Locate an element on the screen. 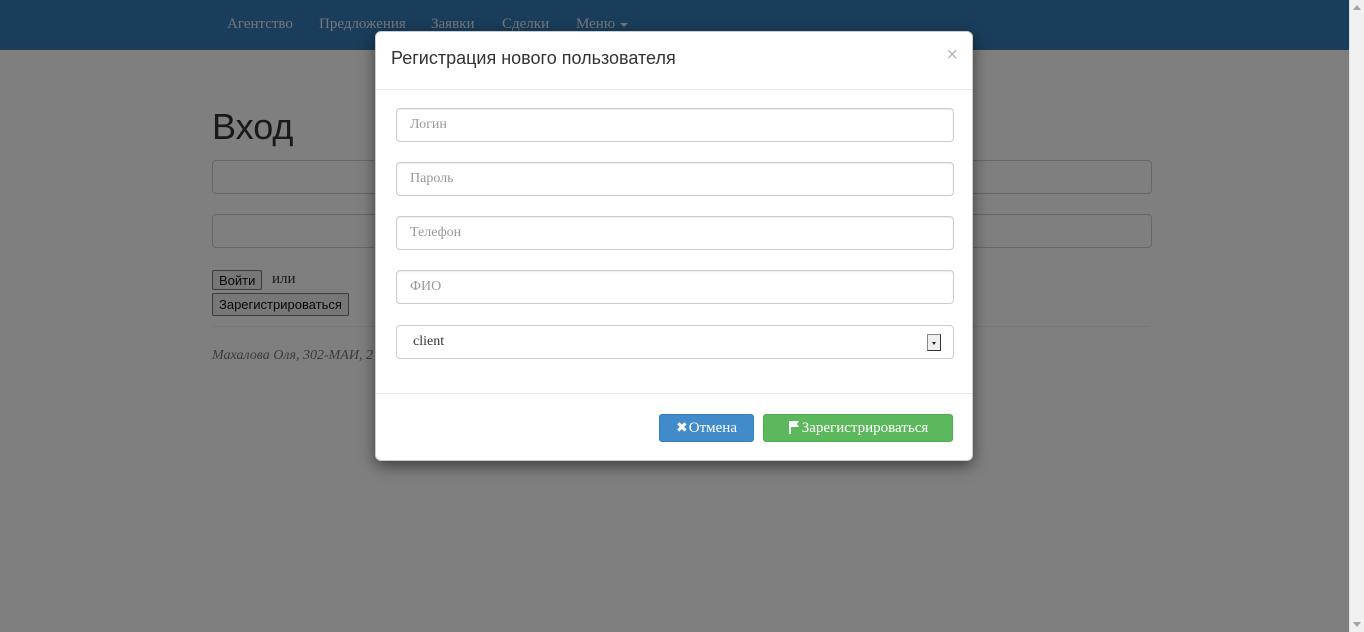 The width and height of the screenshot is (1364, 632). modal-header: Регистрация нового пользователя × is located at coordinates (674, 61).